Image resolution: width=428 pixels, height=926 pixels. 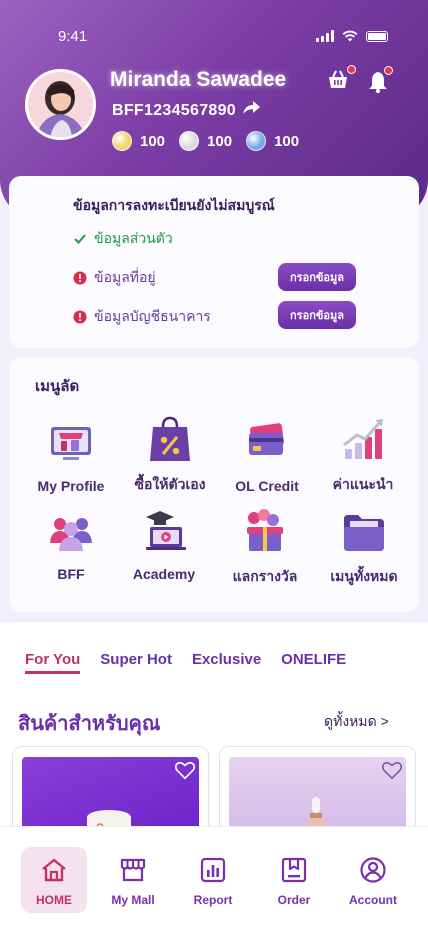 What do you see at coordinates (267, 456) in the screenshot?
I see `menu-item-ol-credit: OL Credit` at bounding box center [267, 456].